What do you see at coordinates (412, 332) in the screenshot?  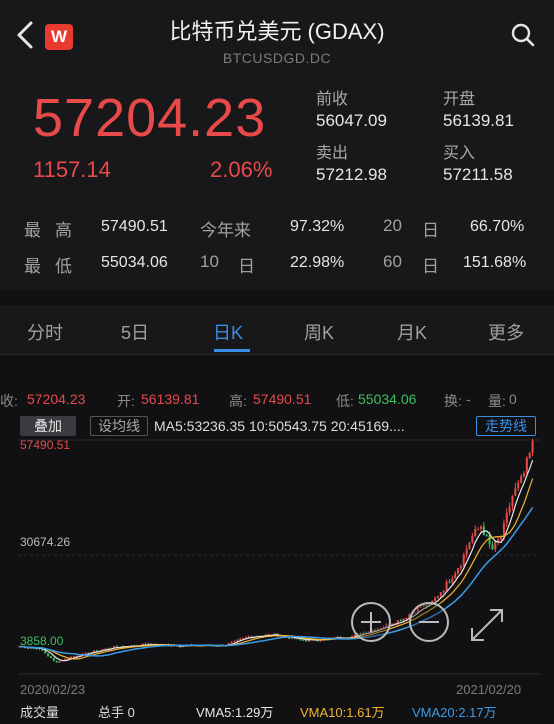 I see `tab-monthly-k: 月K` at bounding box center [412, 332].